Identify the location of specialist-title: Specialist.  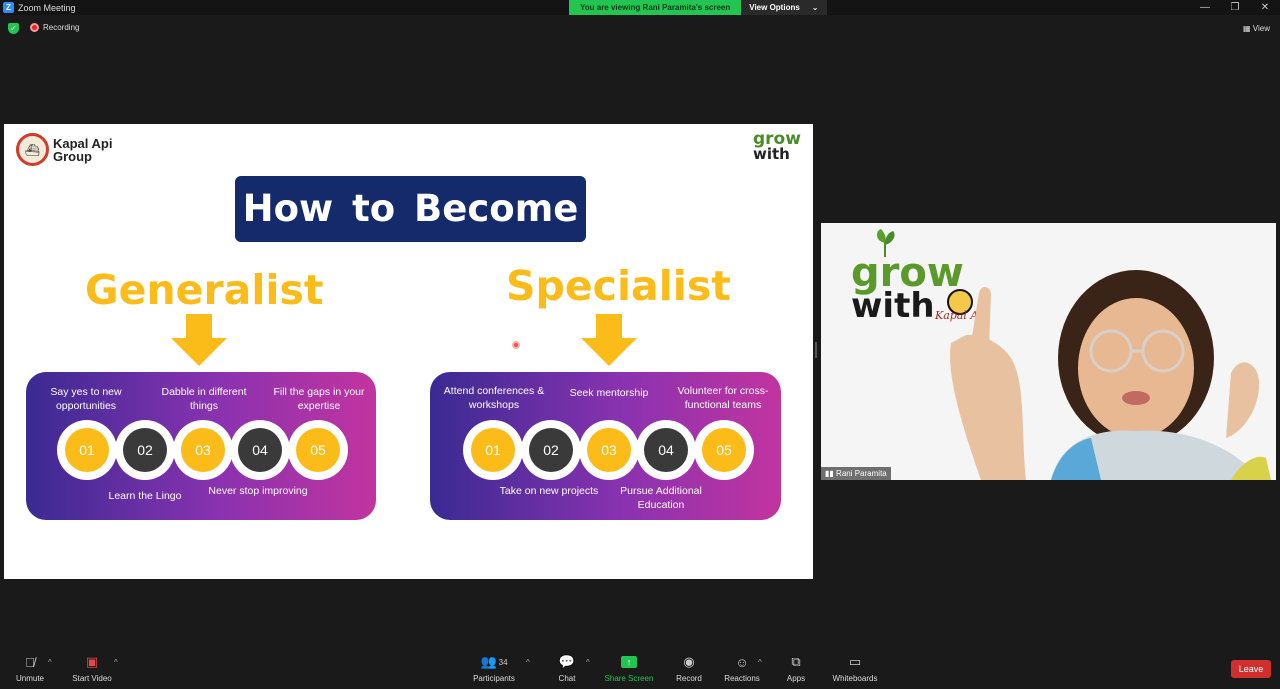
(618, 286).